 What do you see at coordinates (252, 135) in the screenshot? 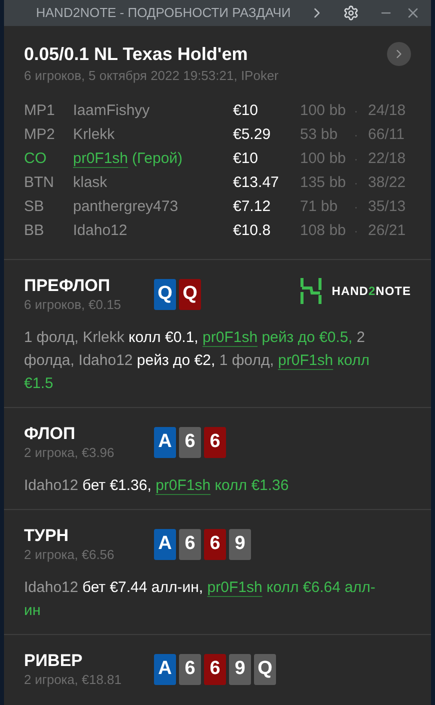
I see `player-stack: €5.29` at bounding box center [252, 135].